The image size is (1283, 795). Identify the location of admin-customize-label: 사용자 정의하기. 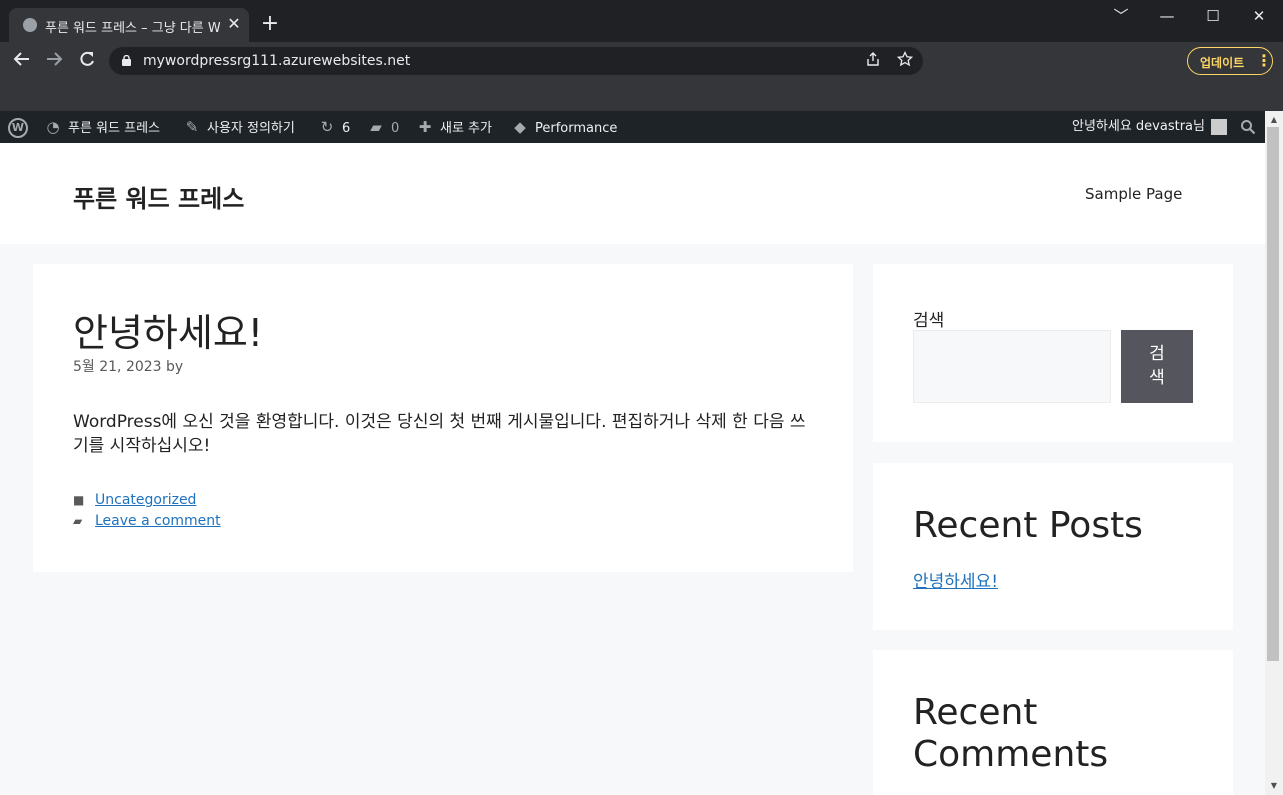
(251, 128).